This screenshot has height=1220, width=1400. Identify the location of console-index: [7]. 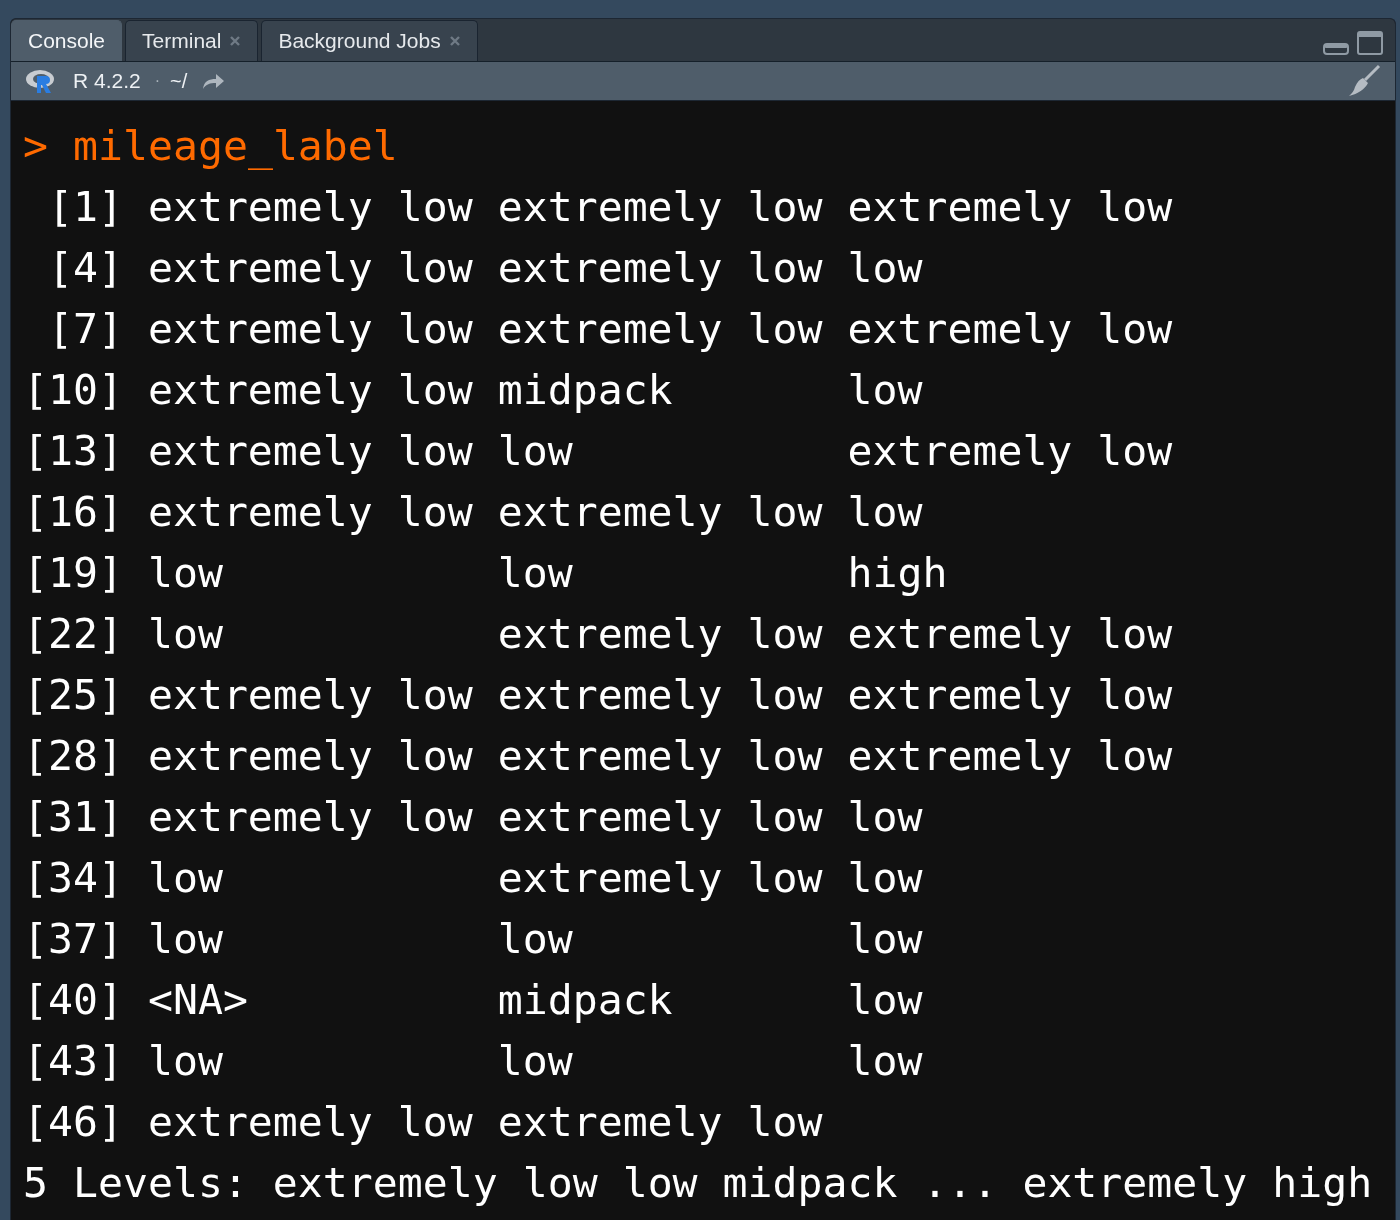
(84, 329).